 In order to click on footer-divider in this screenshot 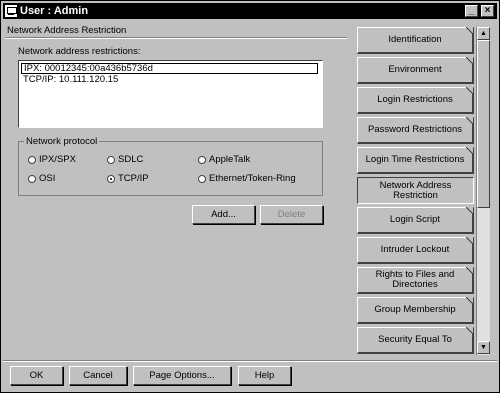, I will do `click(250, 361)`.